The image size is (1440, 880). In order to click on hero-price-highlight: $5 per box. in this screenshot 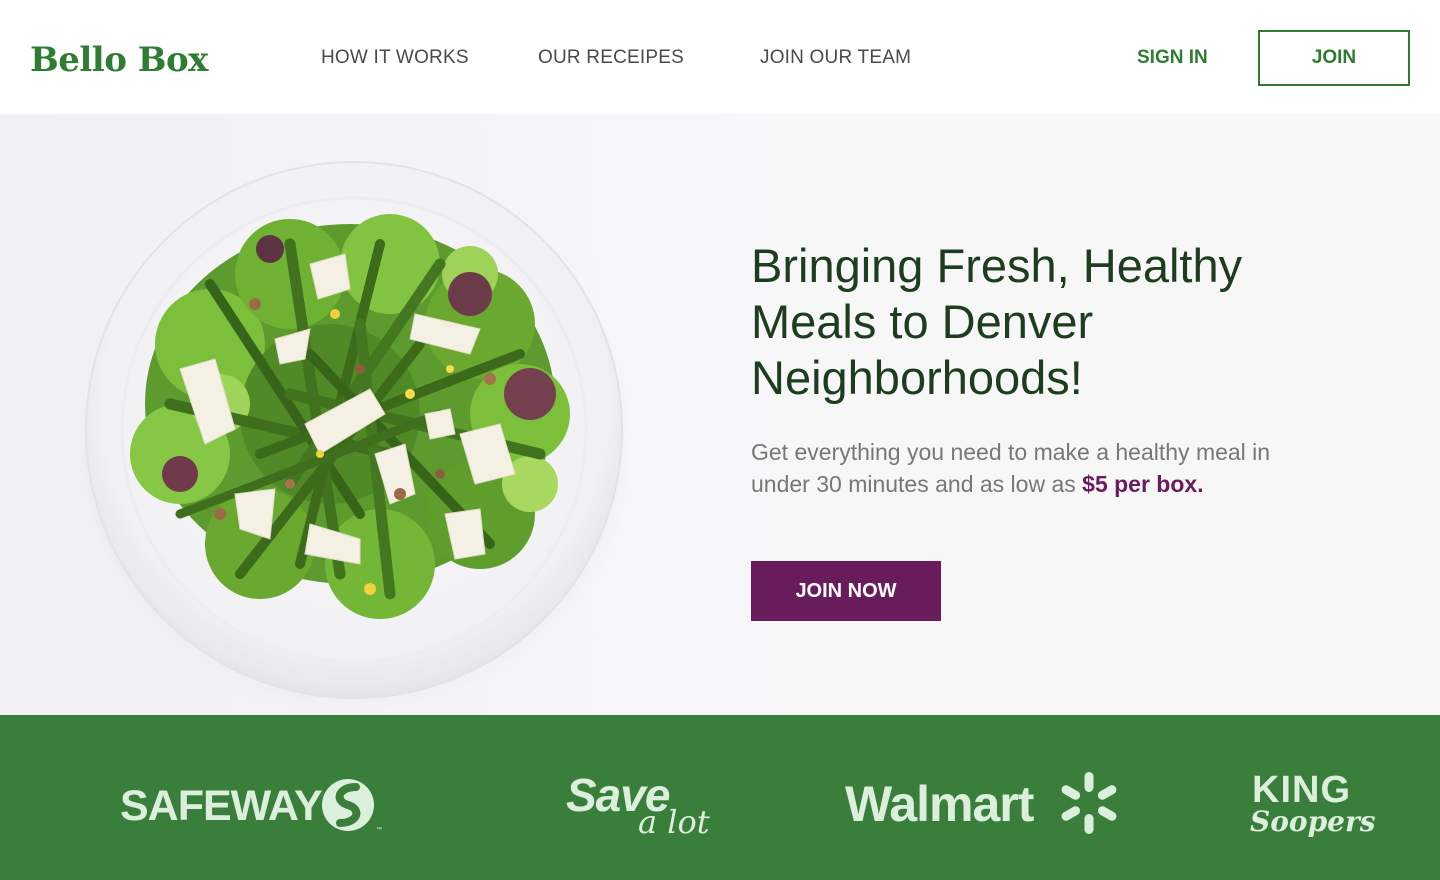, I will do `click(1143, 484)`.